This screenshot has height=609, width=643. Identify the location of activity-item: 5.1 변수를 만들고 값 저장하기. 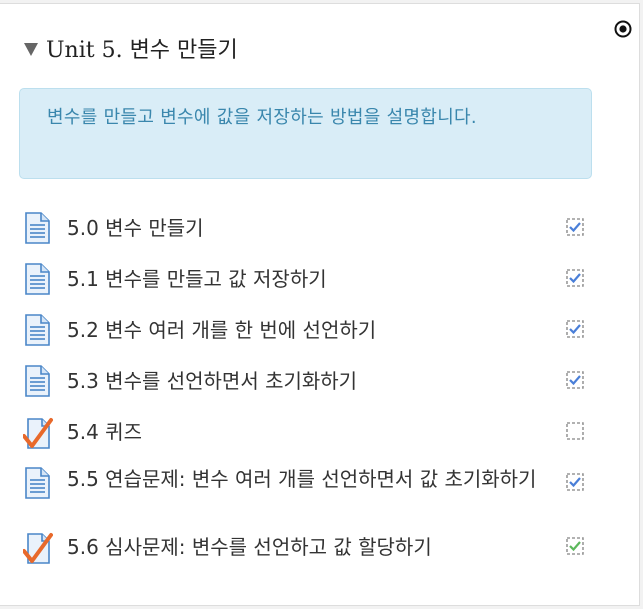
(306, 285).